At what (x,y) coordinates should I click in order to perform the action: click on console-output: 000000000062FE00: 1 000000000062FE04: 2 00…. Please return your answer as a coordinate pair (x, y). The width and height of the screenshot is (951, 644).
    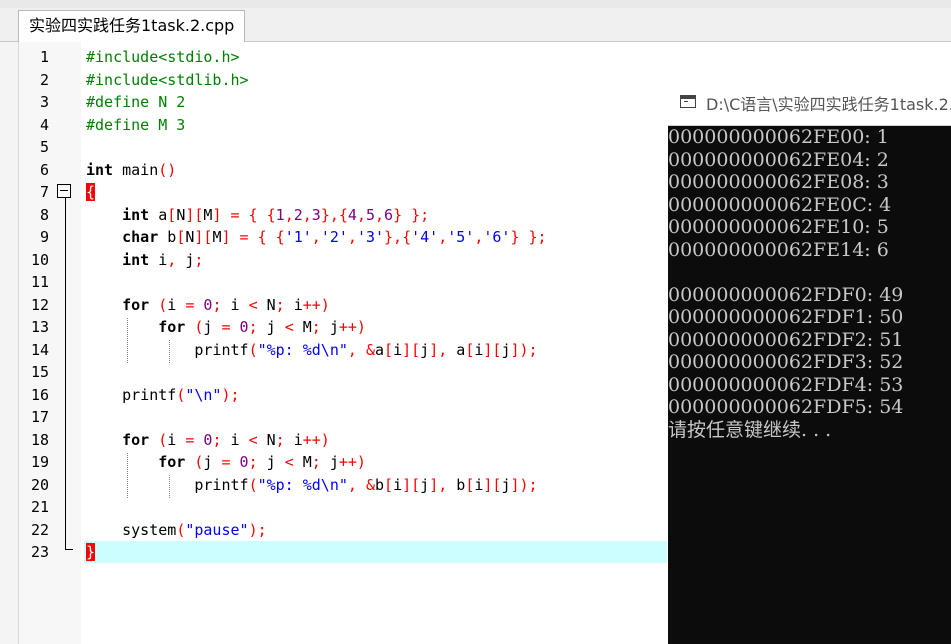
    Looking at the image, I should click on (785, 283).